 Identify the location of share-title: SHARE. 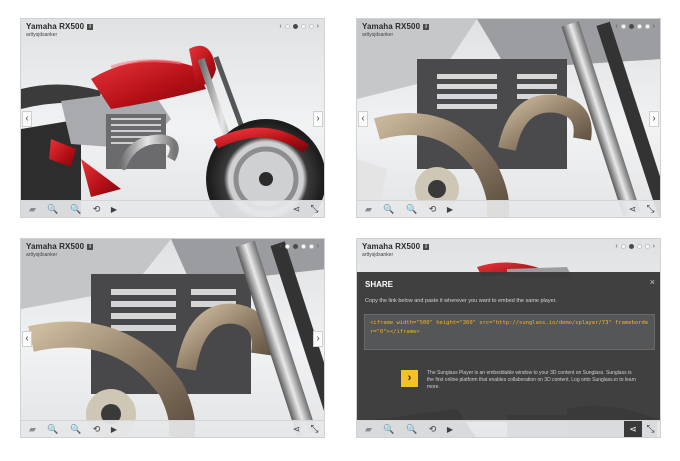
(379, 284).